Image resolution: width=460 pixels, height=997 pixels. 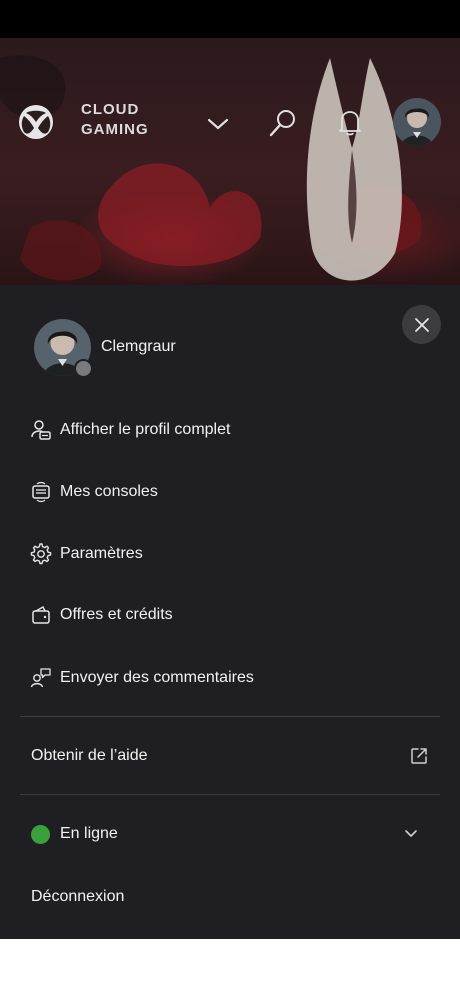 What do you see at coordinates (89, 755) in the screenshot?
I see `get-help-label: Obtenir de l’aide` at bounding box center [89, 755].